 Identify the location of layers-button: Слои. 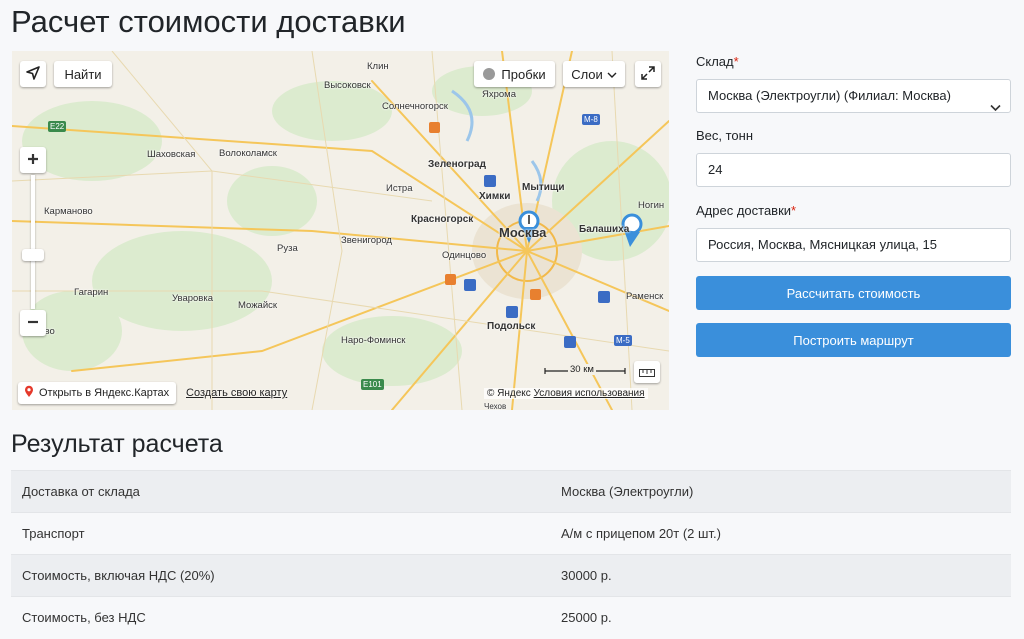
(594, 74).